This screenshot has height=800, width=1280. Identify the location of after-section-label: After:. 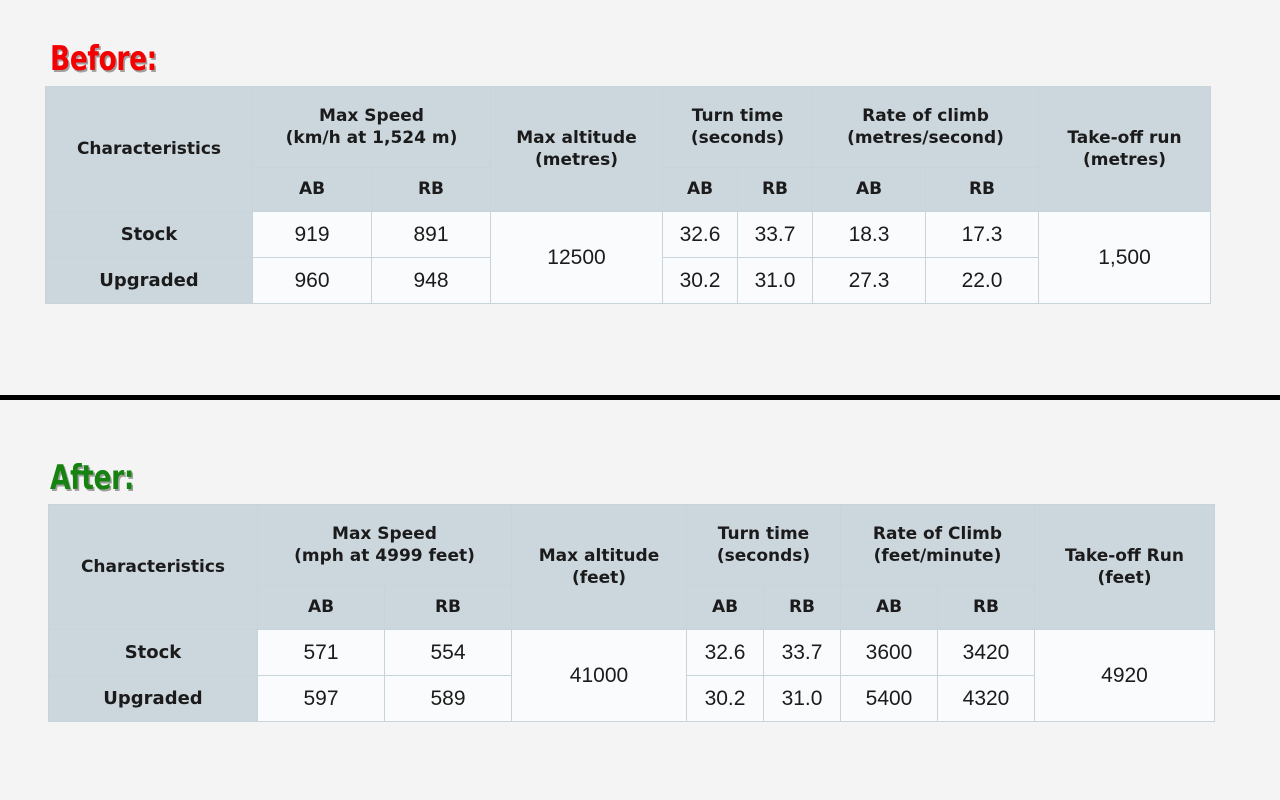
(92, 478).